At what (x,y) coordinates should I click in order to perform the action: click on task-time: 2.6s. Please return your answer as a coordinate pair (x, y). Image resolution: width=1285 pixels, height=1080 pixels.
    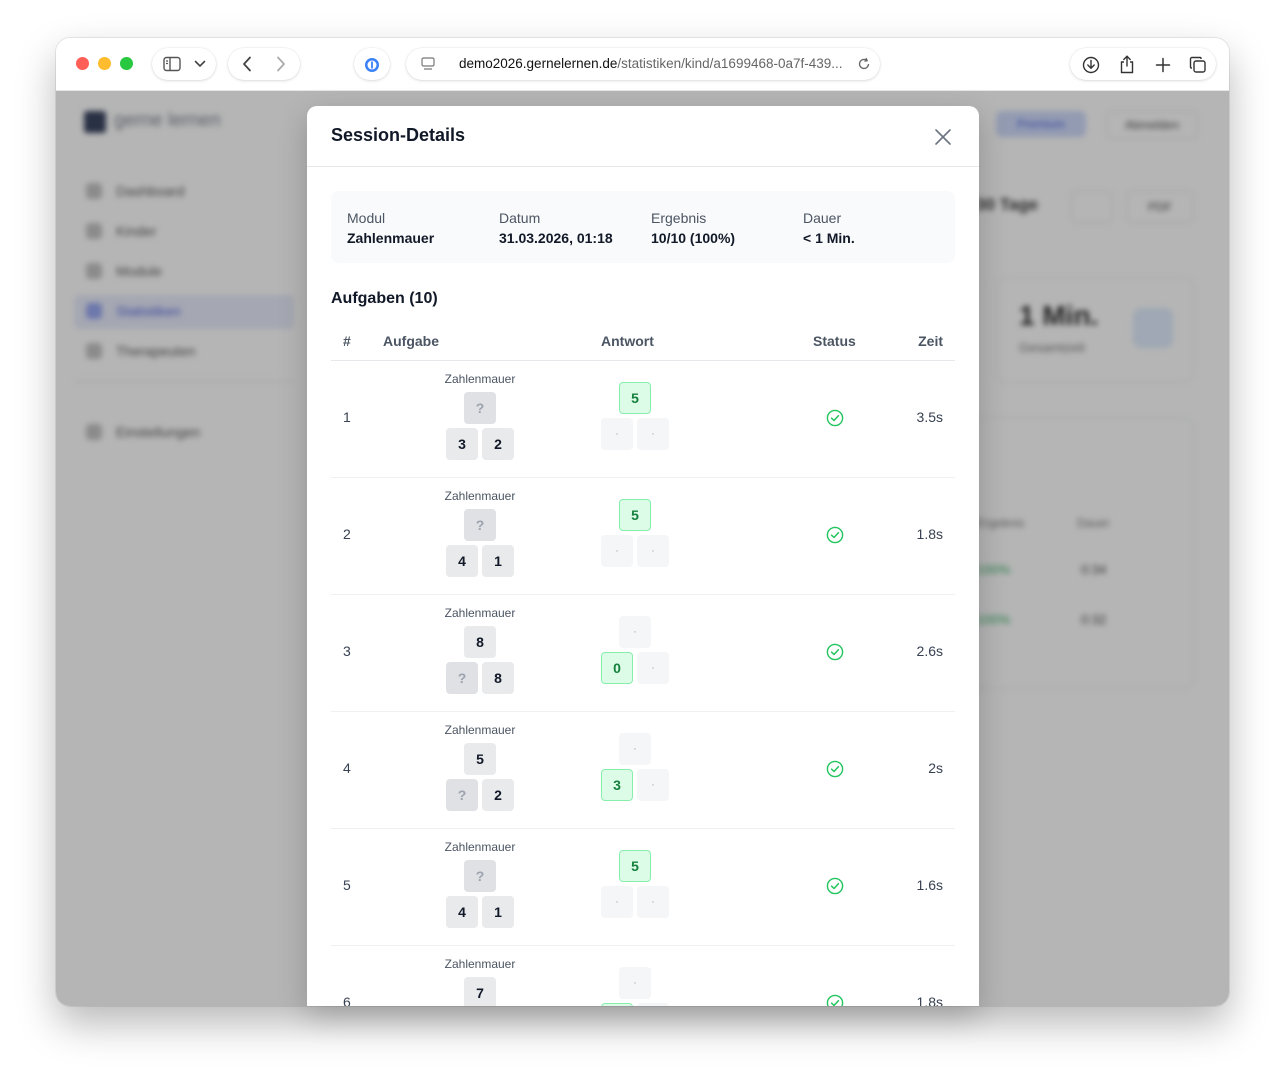
    Looking at the image, I should click on (929, 651).